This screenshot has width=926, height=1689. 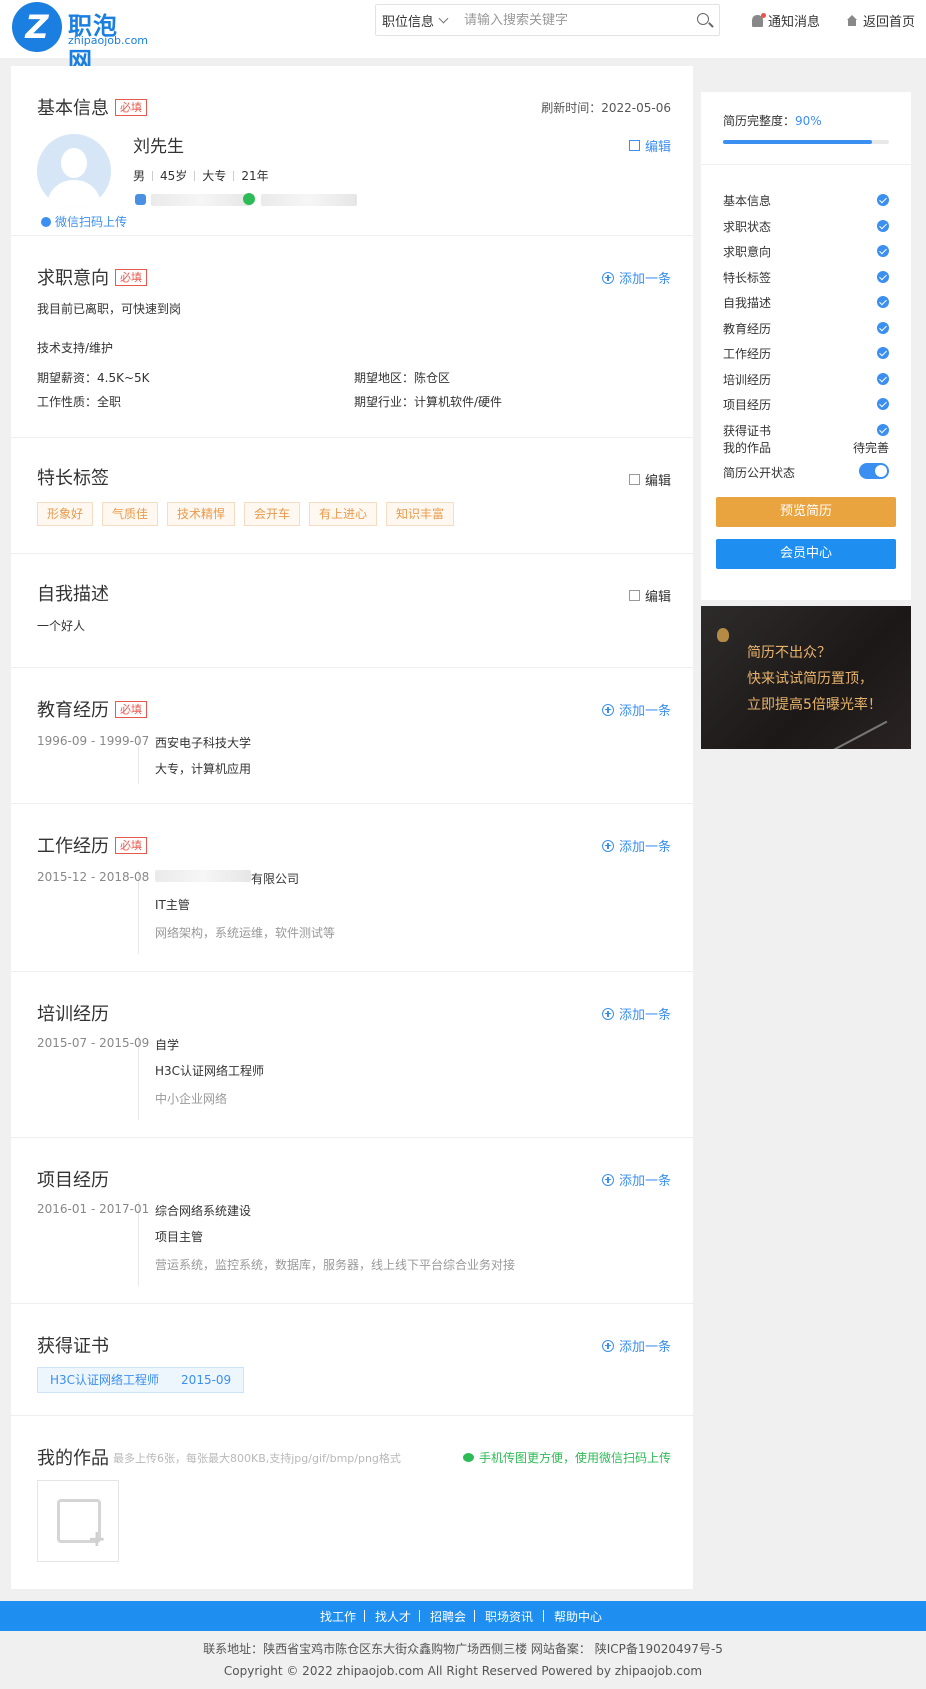 I want to click on footer-link: 帮助中心, so click(x=578, y=1616).